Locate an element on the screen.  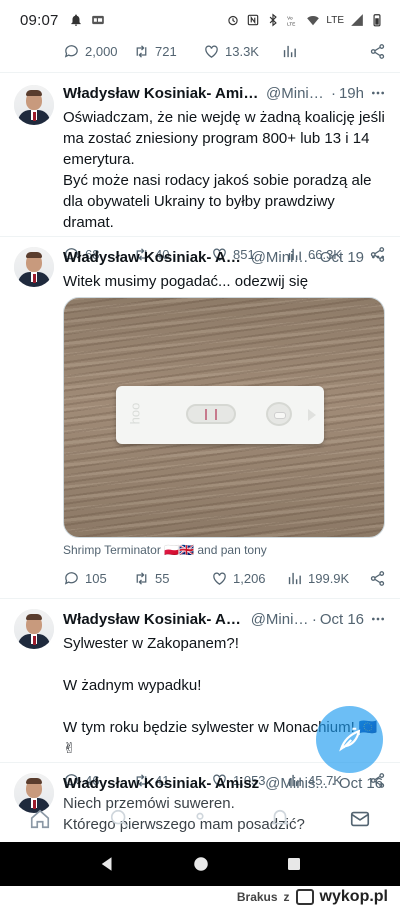
like-count: 13.3K is located at coordinates (242, 51).